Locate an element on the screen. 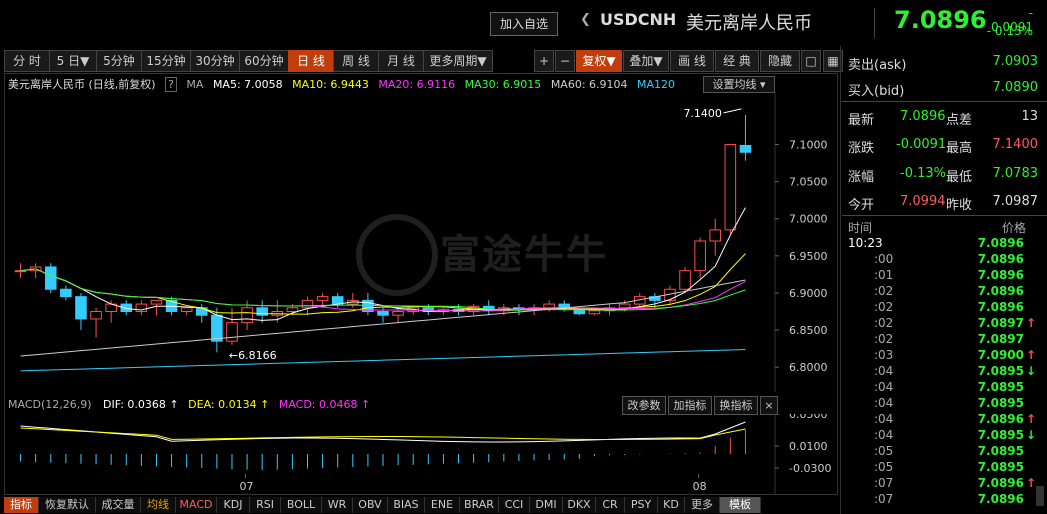  y-tick-label: 6.8500 is located at coordinates (808, 330).